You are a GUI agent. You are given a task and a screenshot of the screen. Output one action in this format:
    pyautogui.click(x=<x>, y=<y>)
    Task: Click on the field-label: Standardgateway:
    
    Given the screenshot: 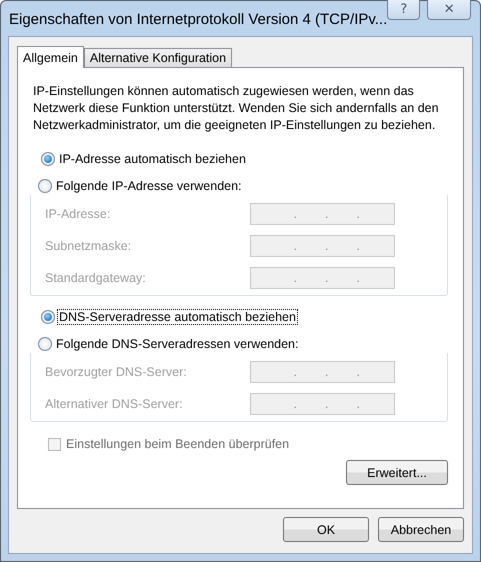 What is the action you would take?
    pyautogui.click(x=96, y=278)
    